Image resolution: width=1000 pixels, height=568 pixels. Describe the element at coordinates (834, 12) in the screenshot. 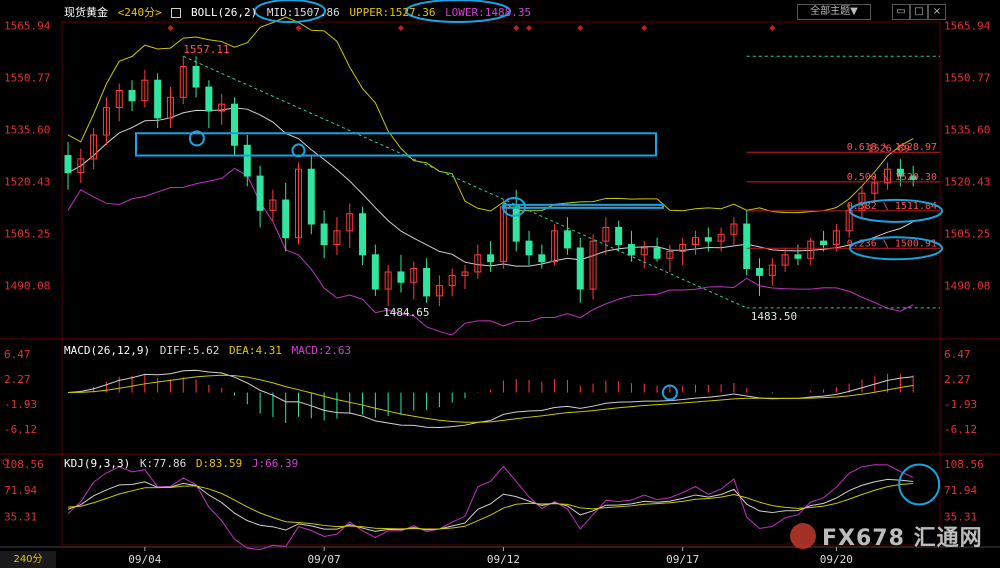

I see `theme-select-button: 全部主题▼` at that location.